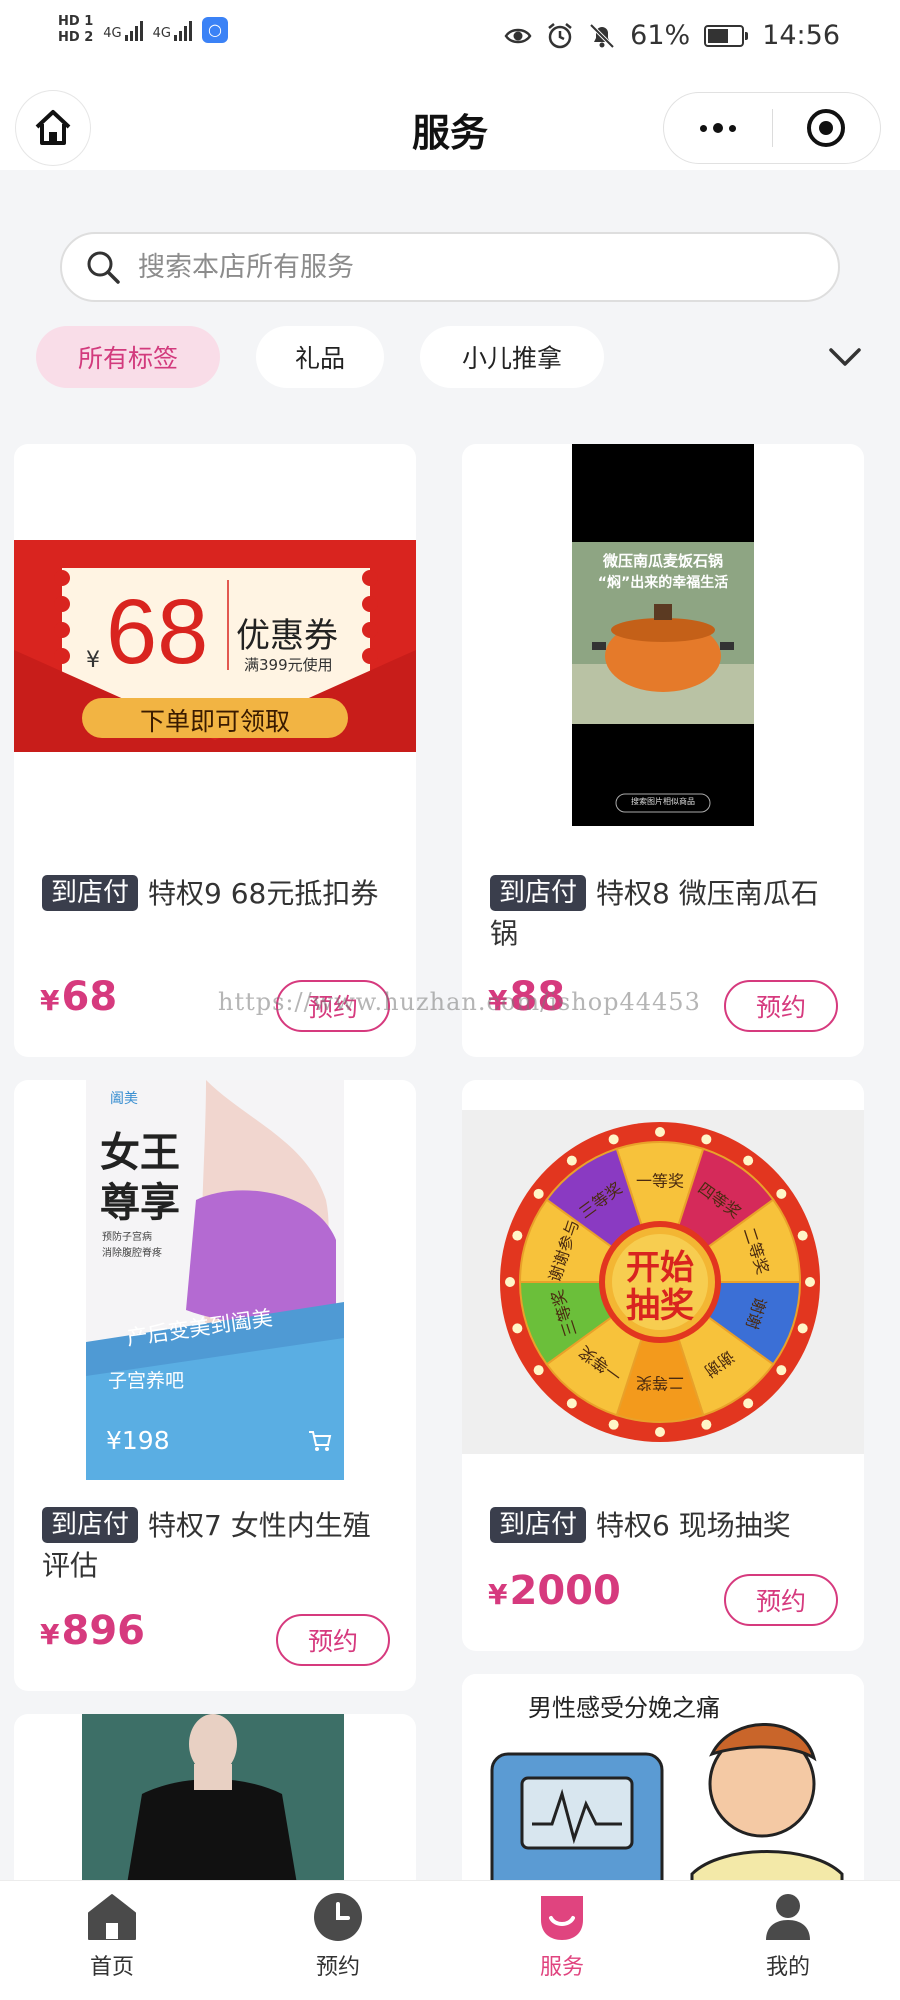 The height and width of the screenshot is (2000, 900). What do you see at coordinates (450, 1940) in the screenshot?
I see `bottom-tab-bar: 首页 预约 服务 我的` at bounding box center [450, 1940].